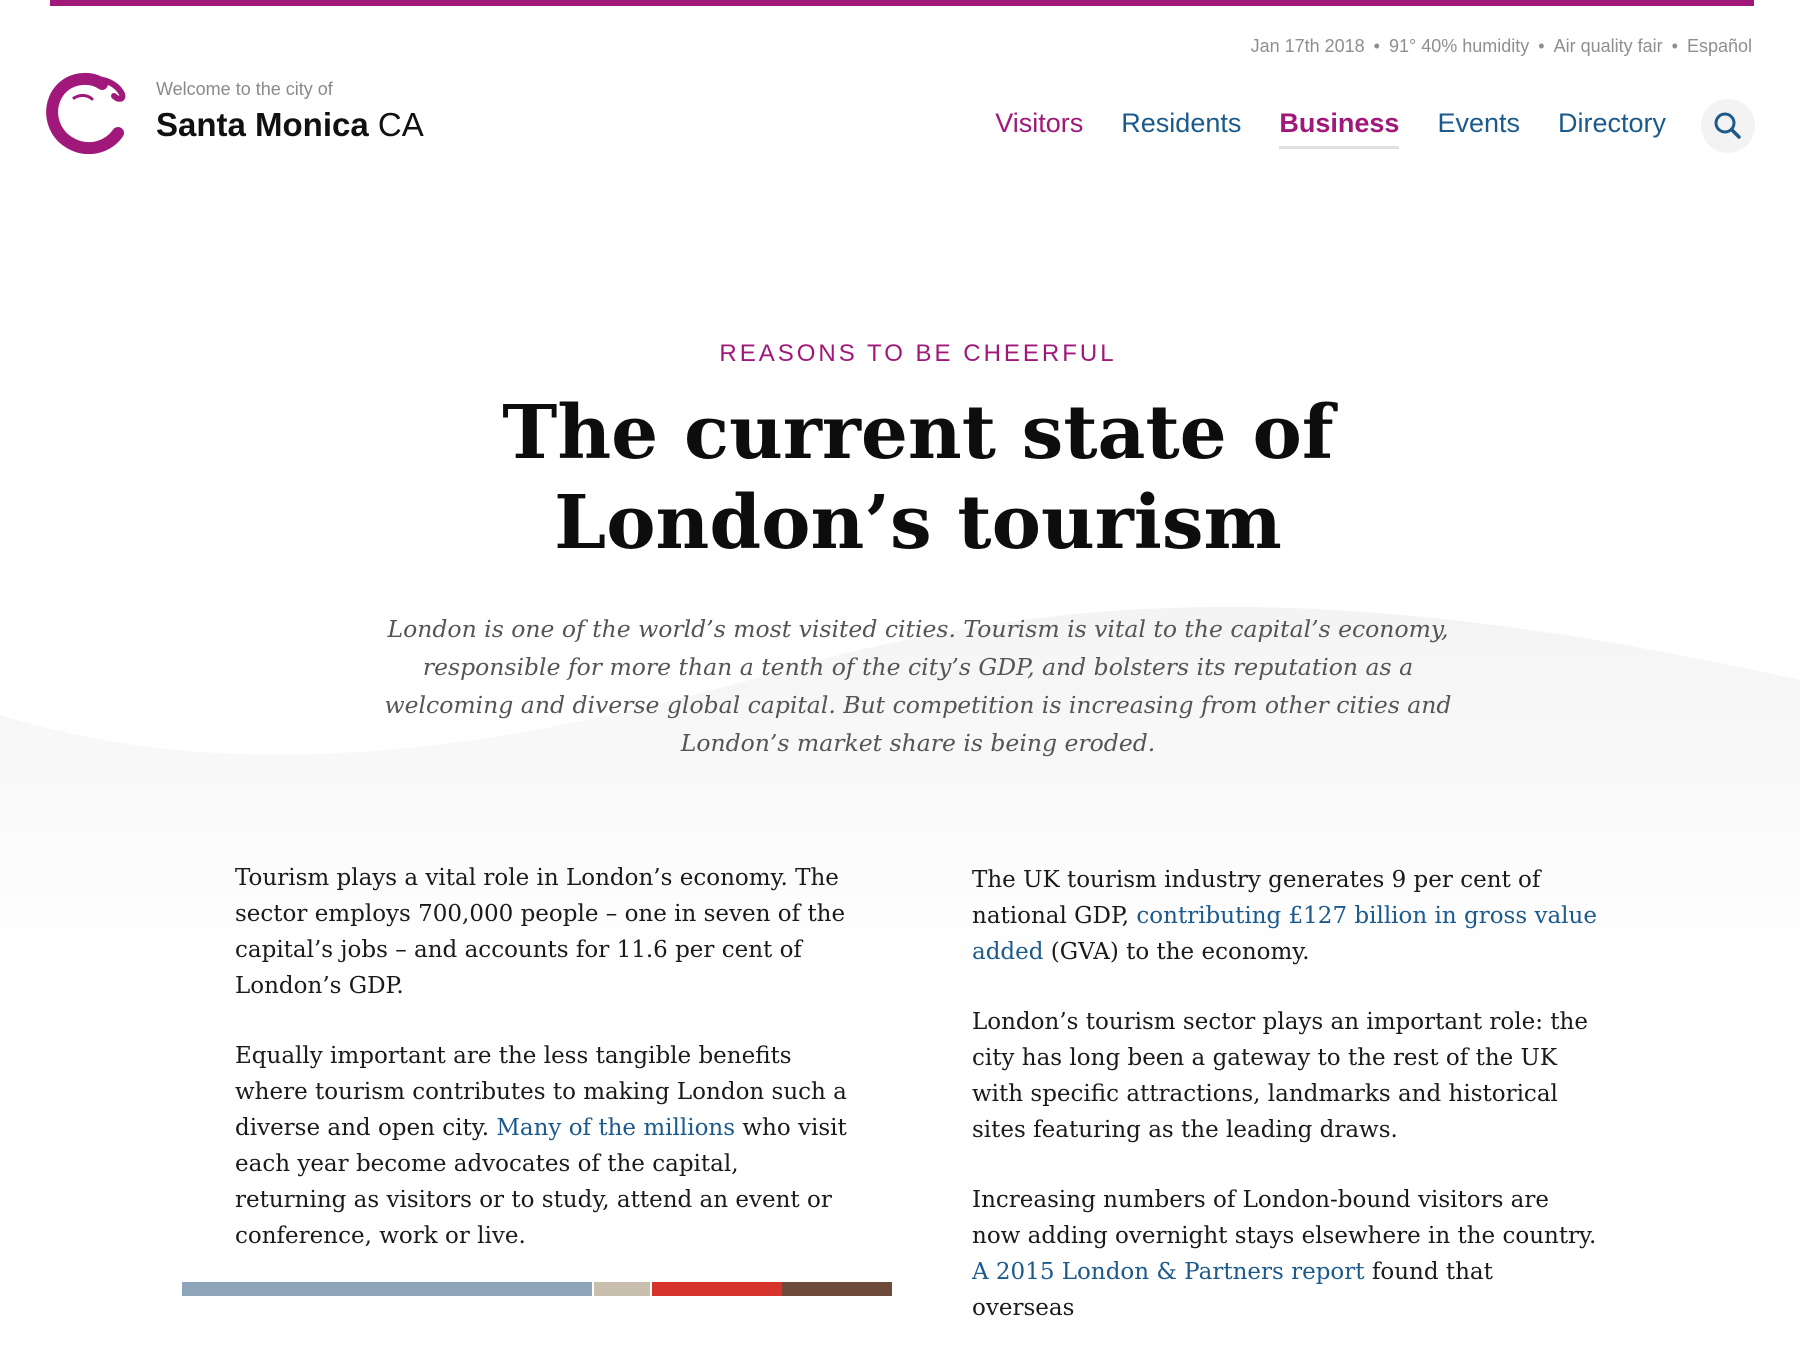 The width and height of the screenshot is (1800, 1360). Describe the element at coordinates (1612, 123) in the screenshot. I see `nav-directory: Directory` at that location.